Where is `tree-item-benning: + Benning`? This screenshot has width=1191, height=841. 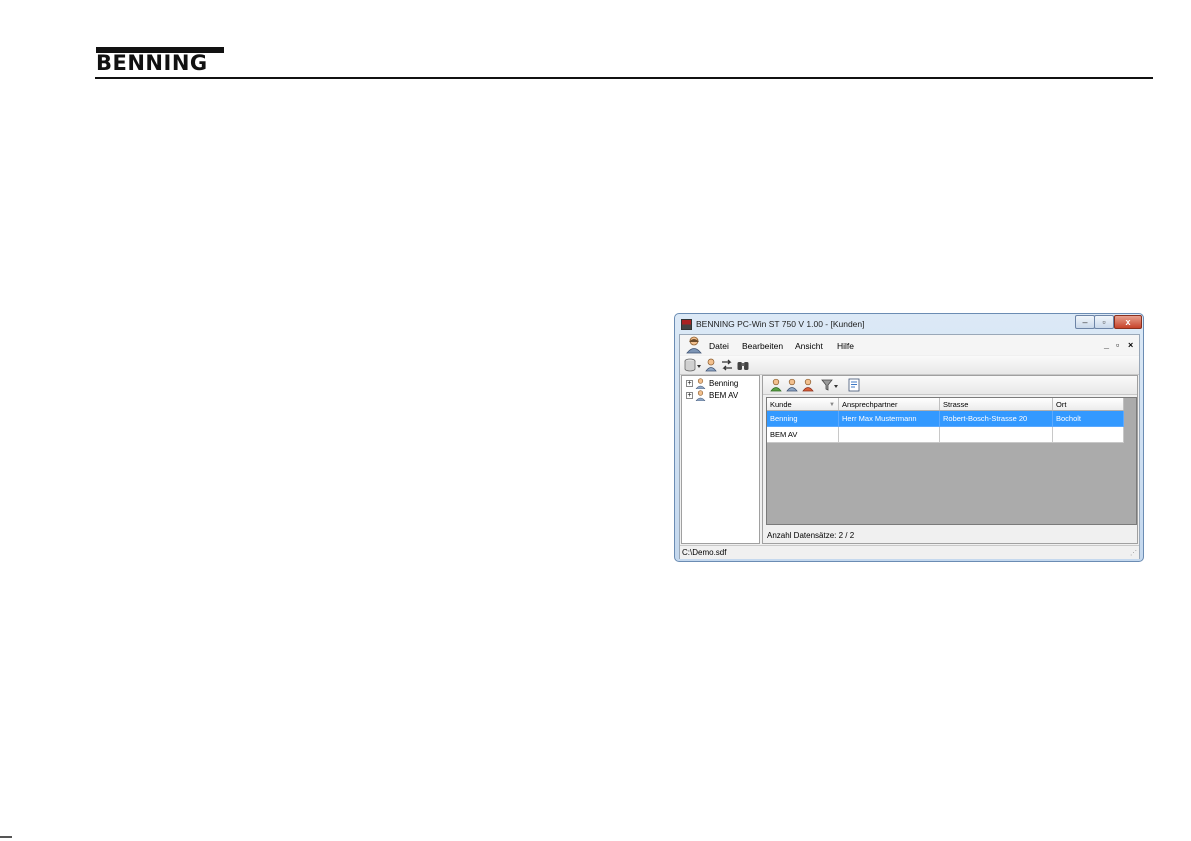
tree-item-benning: + Benning is located at coordinates (712, 384).